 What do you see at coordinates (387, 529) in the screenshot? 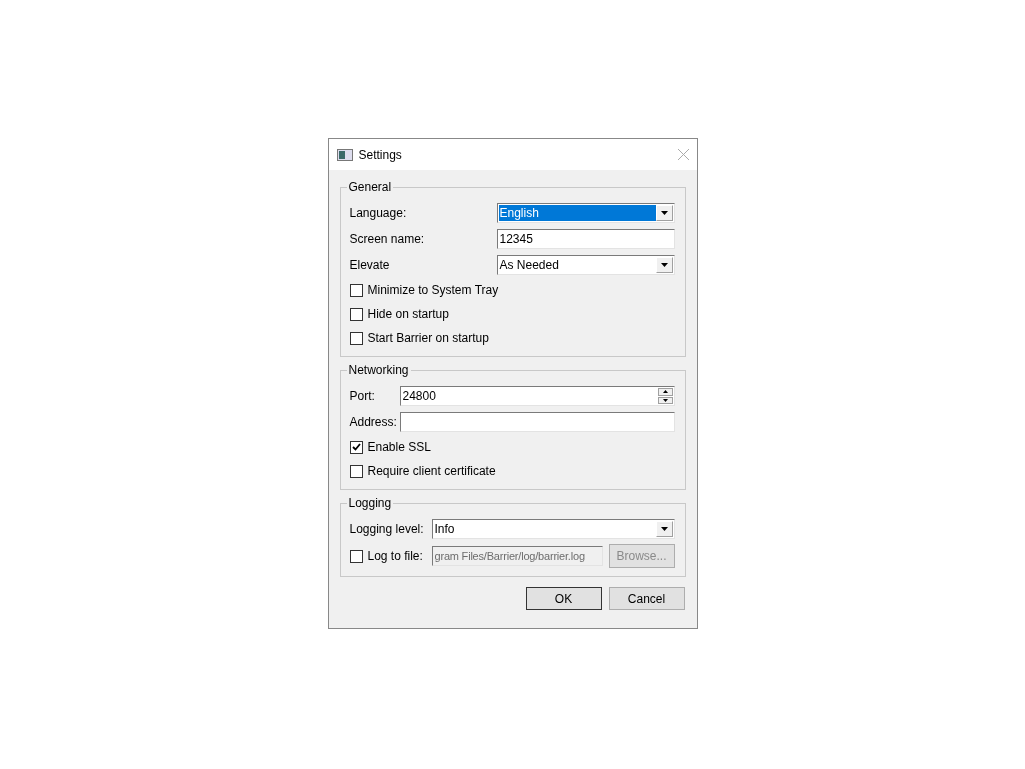
I see `field-label: Logging level:` at bounding box center [387, 529].